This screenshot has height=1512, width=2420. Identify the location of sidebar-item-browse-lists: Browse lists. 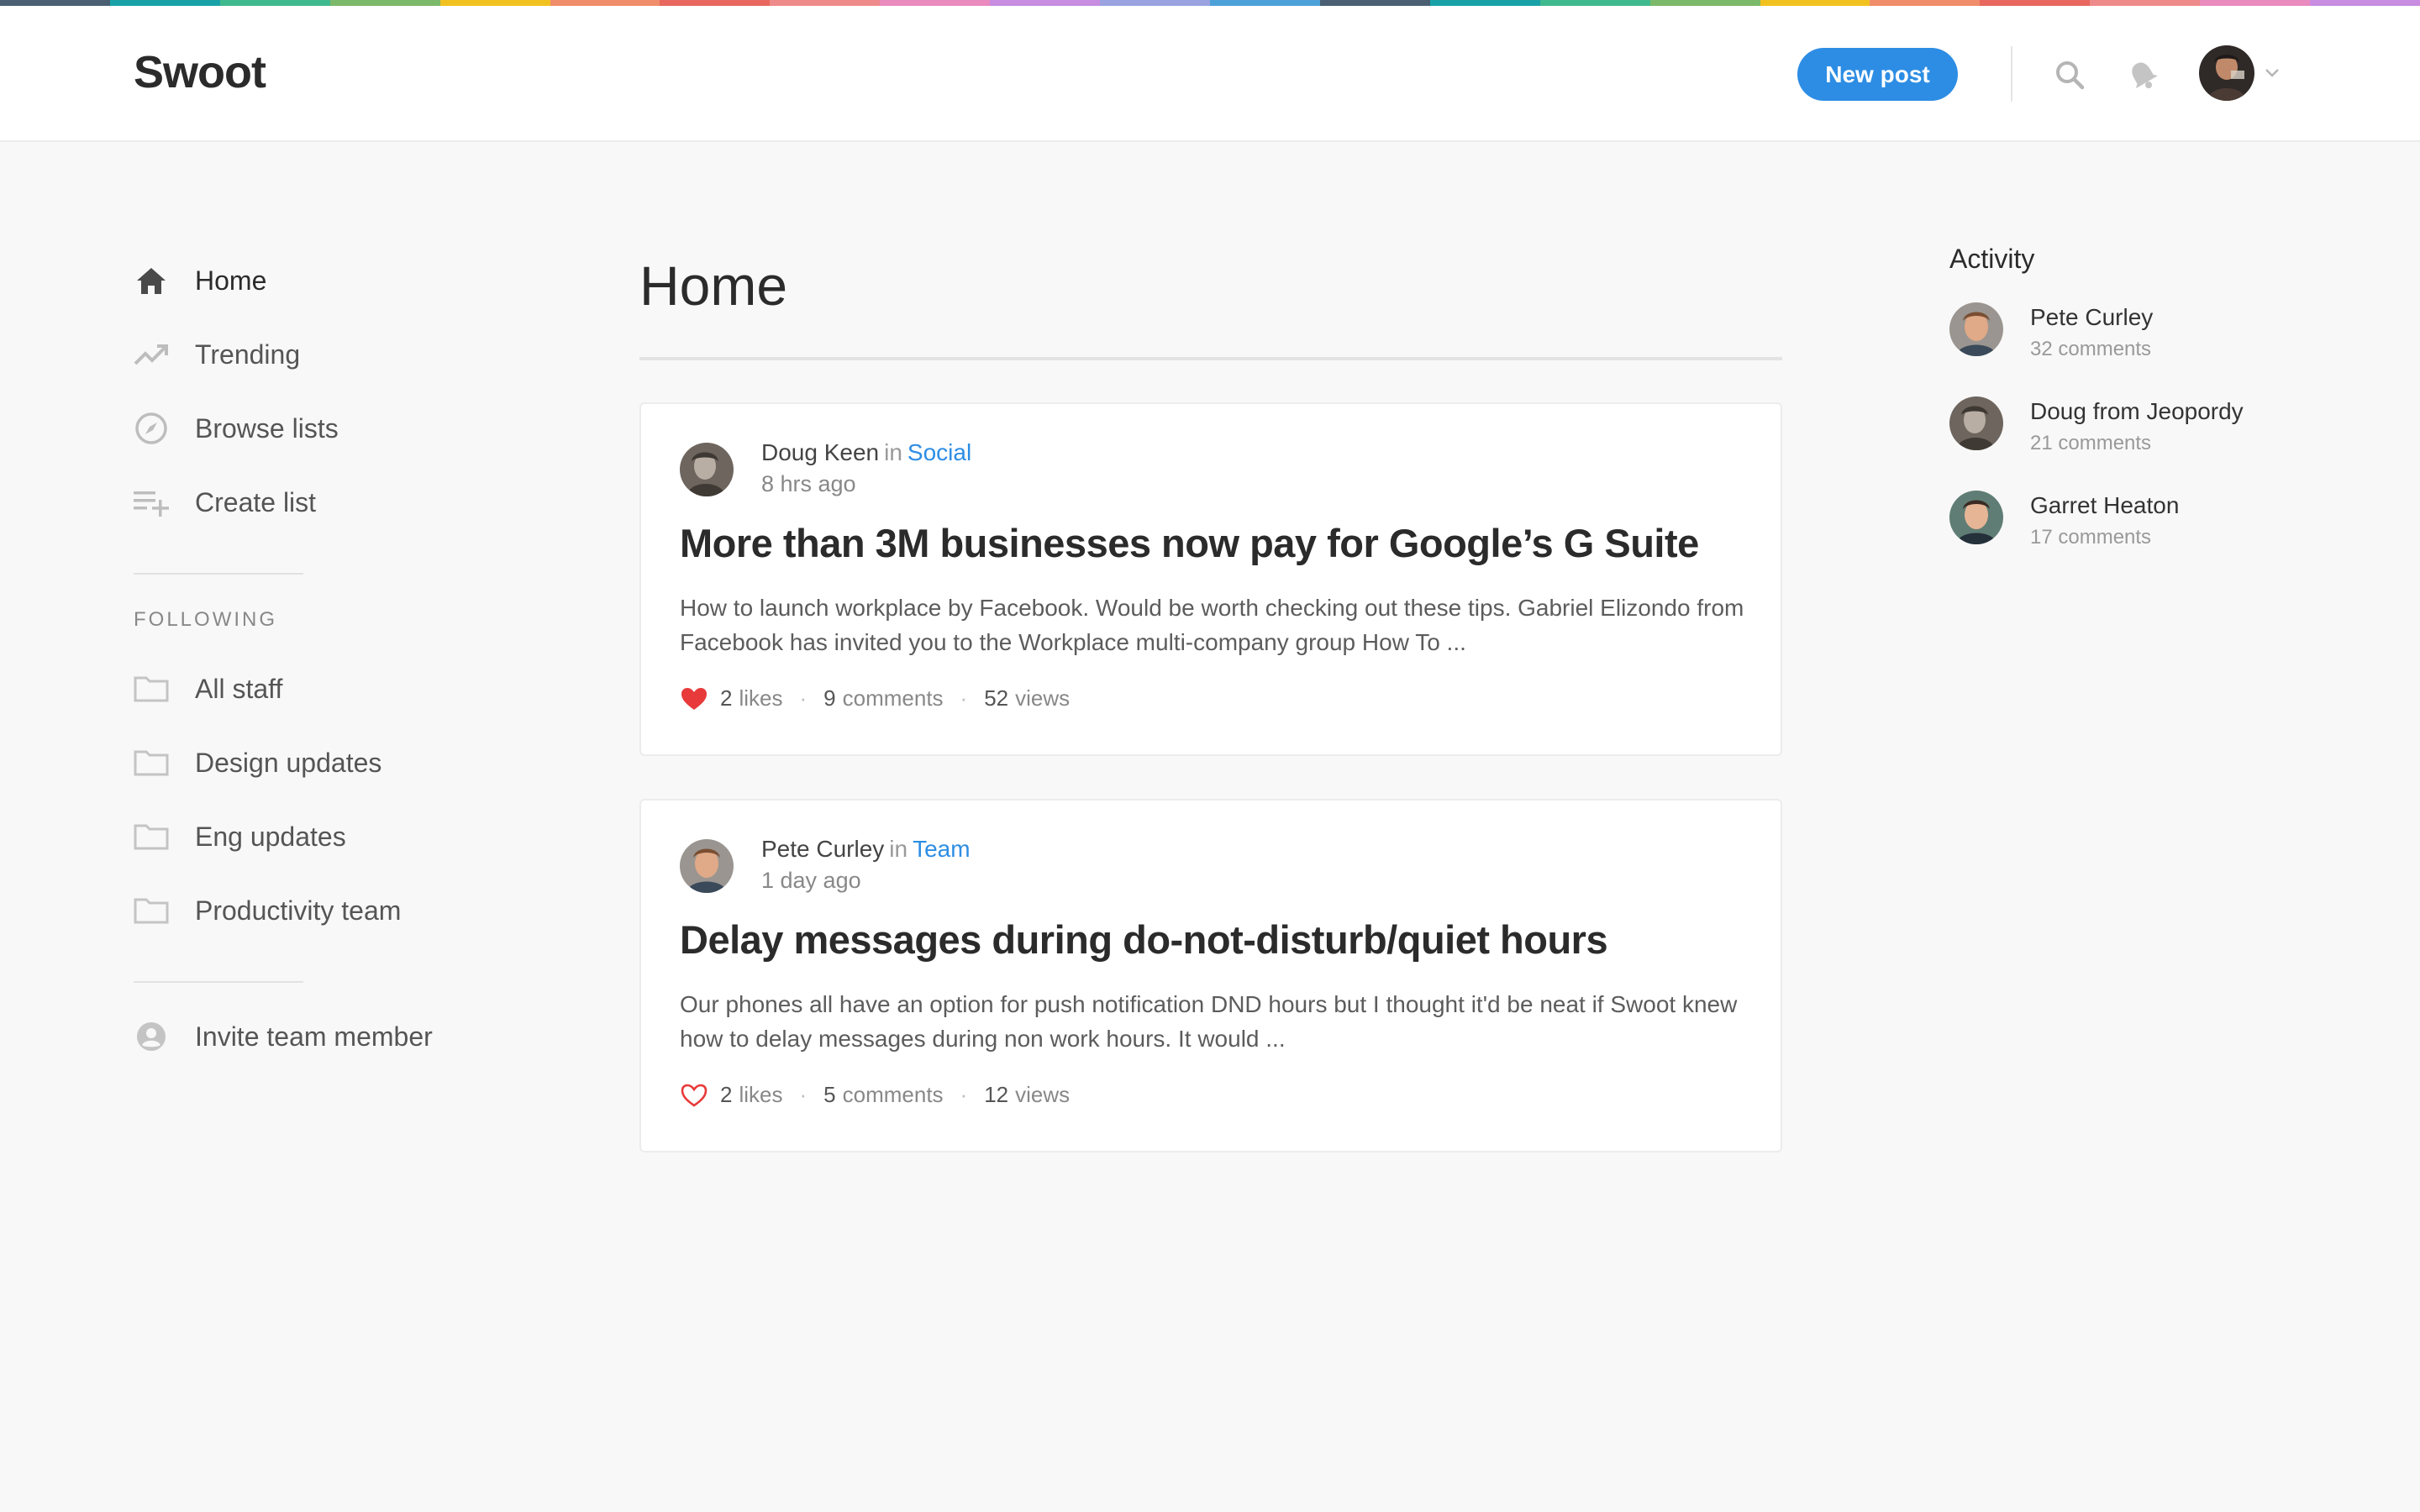
(336, 428).